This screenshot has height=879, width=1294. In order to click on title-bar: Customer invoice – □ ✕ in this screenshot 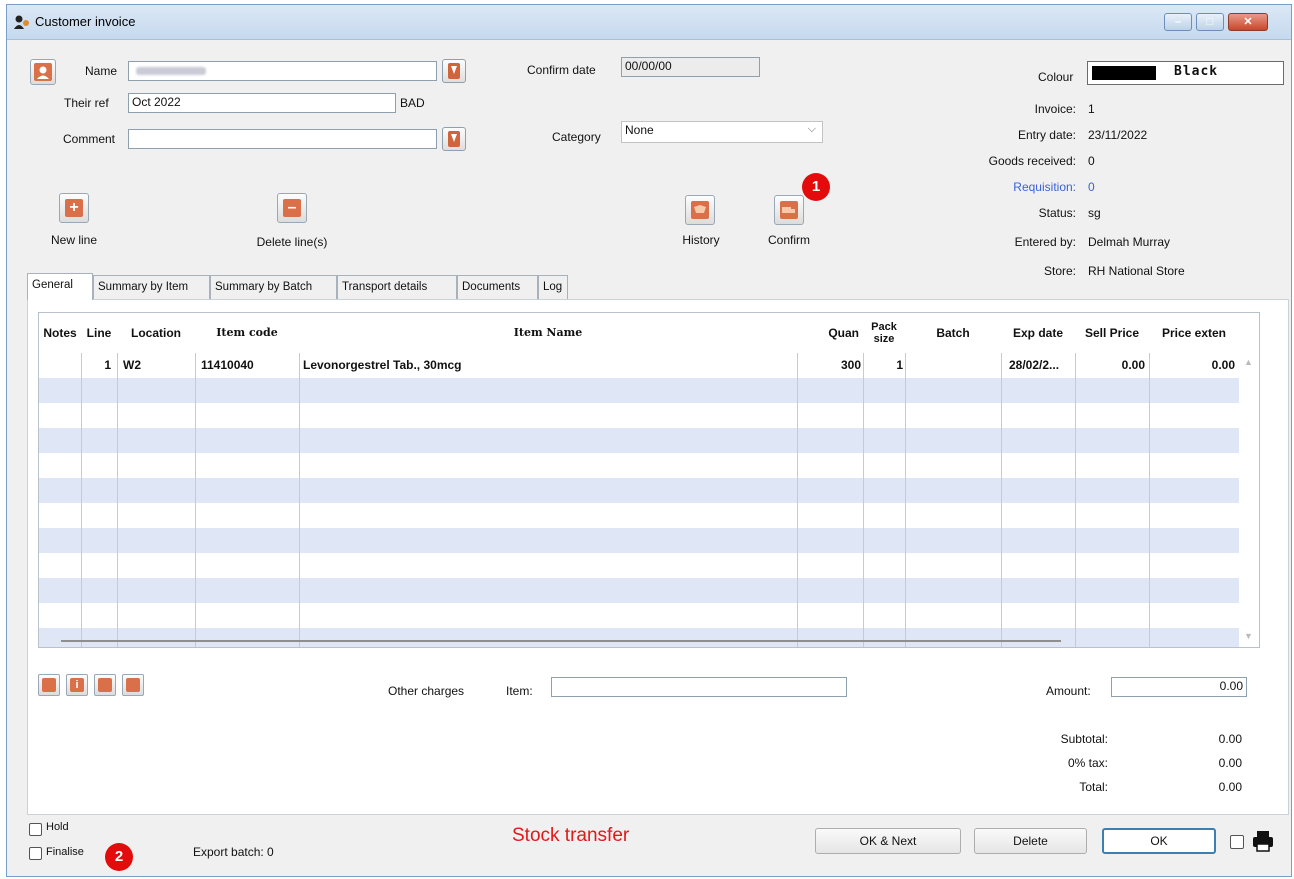, I will do `click(649, 22)`.